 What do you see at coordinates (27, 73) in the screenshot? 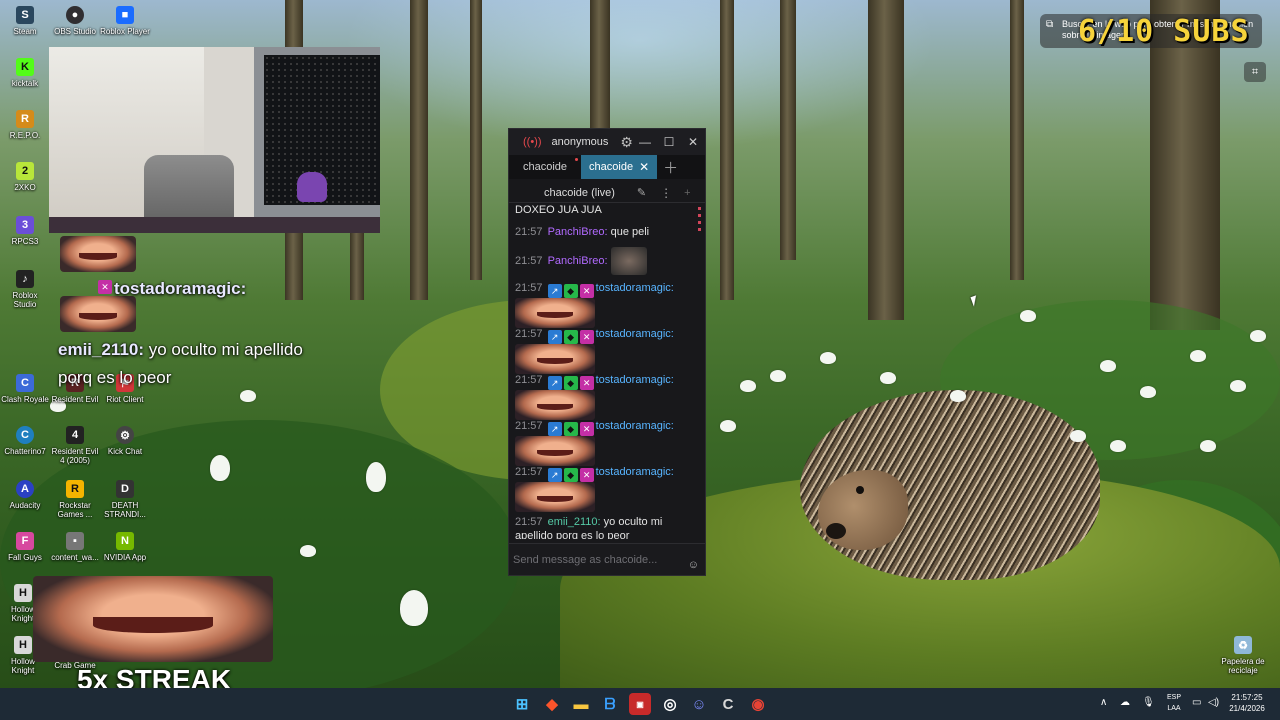
I see `desktop-icon-kicktalk: Kkicktalk` at bounding box center [27, 73].